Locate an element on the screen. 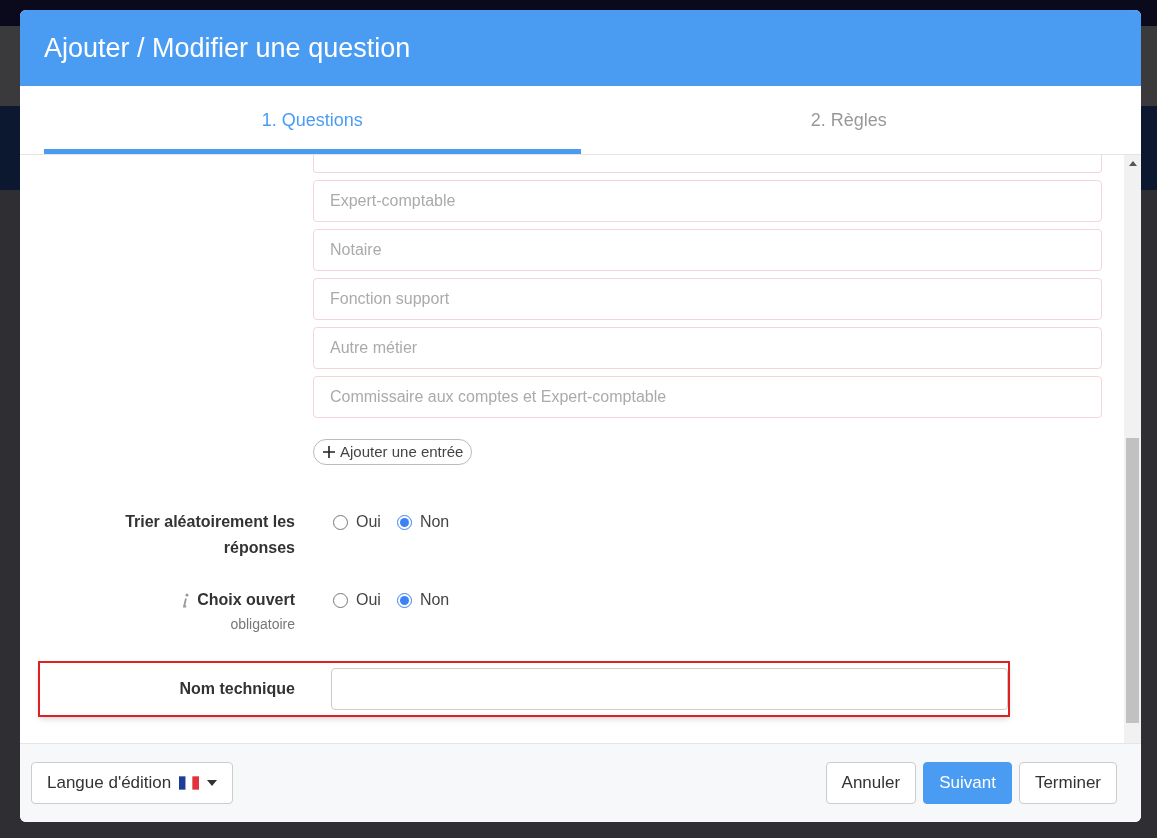 The image size is (1157, 838). field-label: Nom technique is located at coordinates (237, 689).